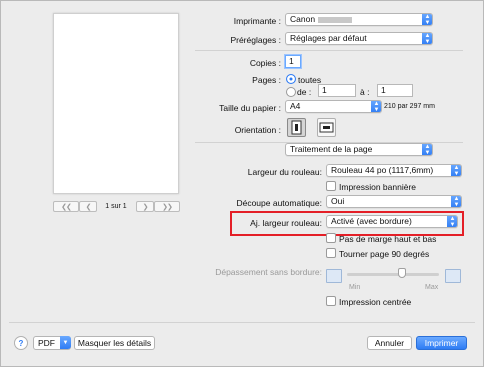  I want to click on centered-label: Impression centrée, so click(375, 302).